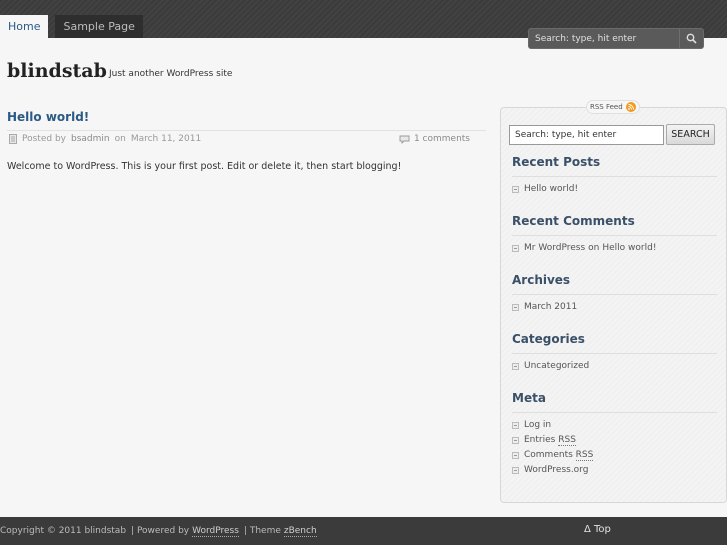 Image resolution: width=727 pixels, height=545 pixels. I want to click on comments-rss-link: Comments RSS, so click(559, 455).